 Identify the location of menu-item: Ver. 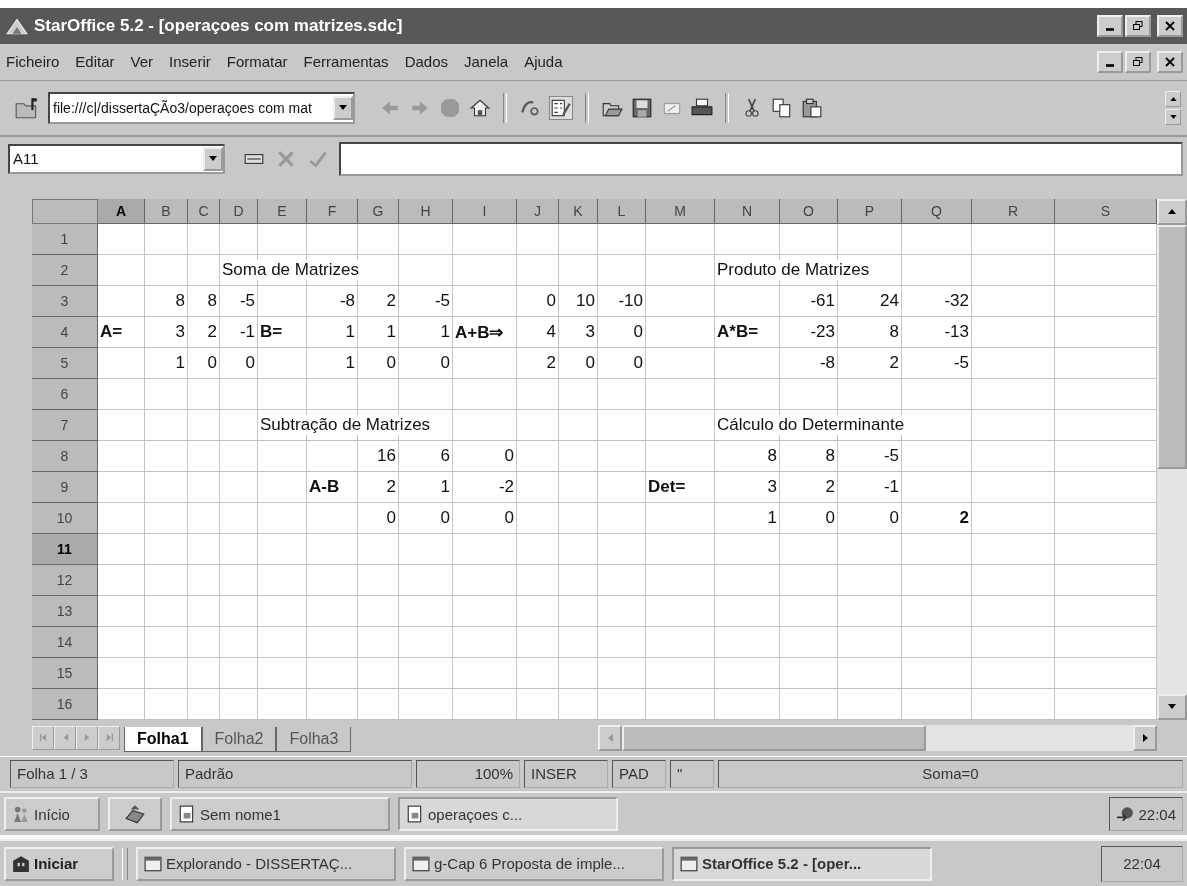
(142, 62).